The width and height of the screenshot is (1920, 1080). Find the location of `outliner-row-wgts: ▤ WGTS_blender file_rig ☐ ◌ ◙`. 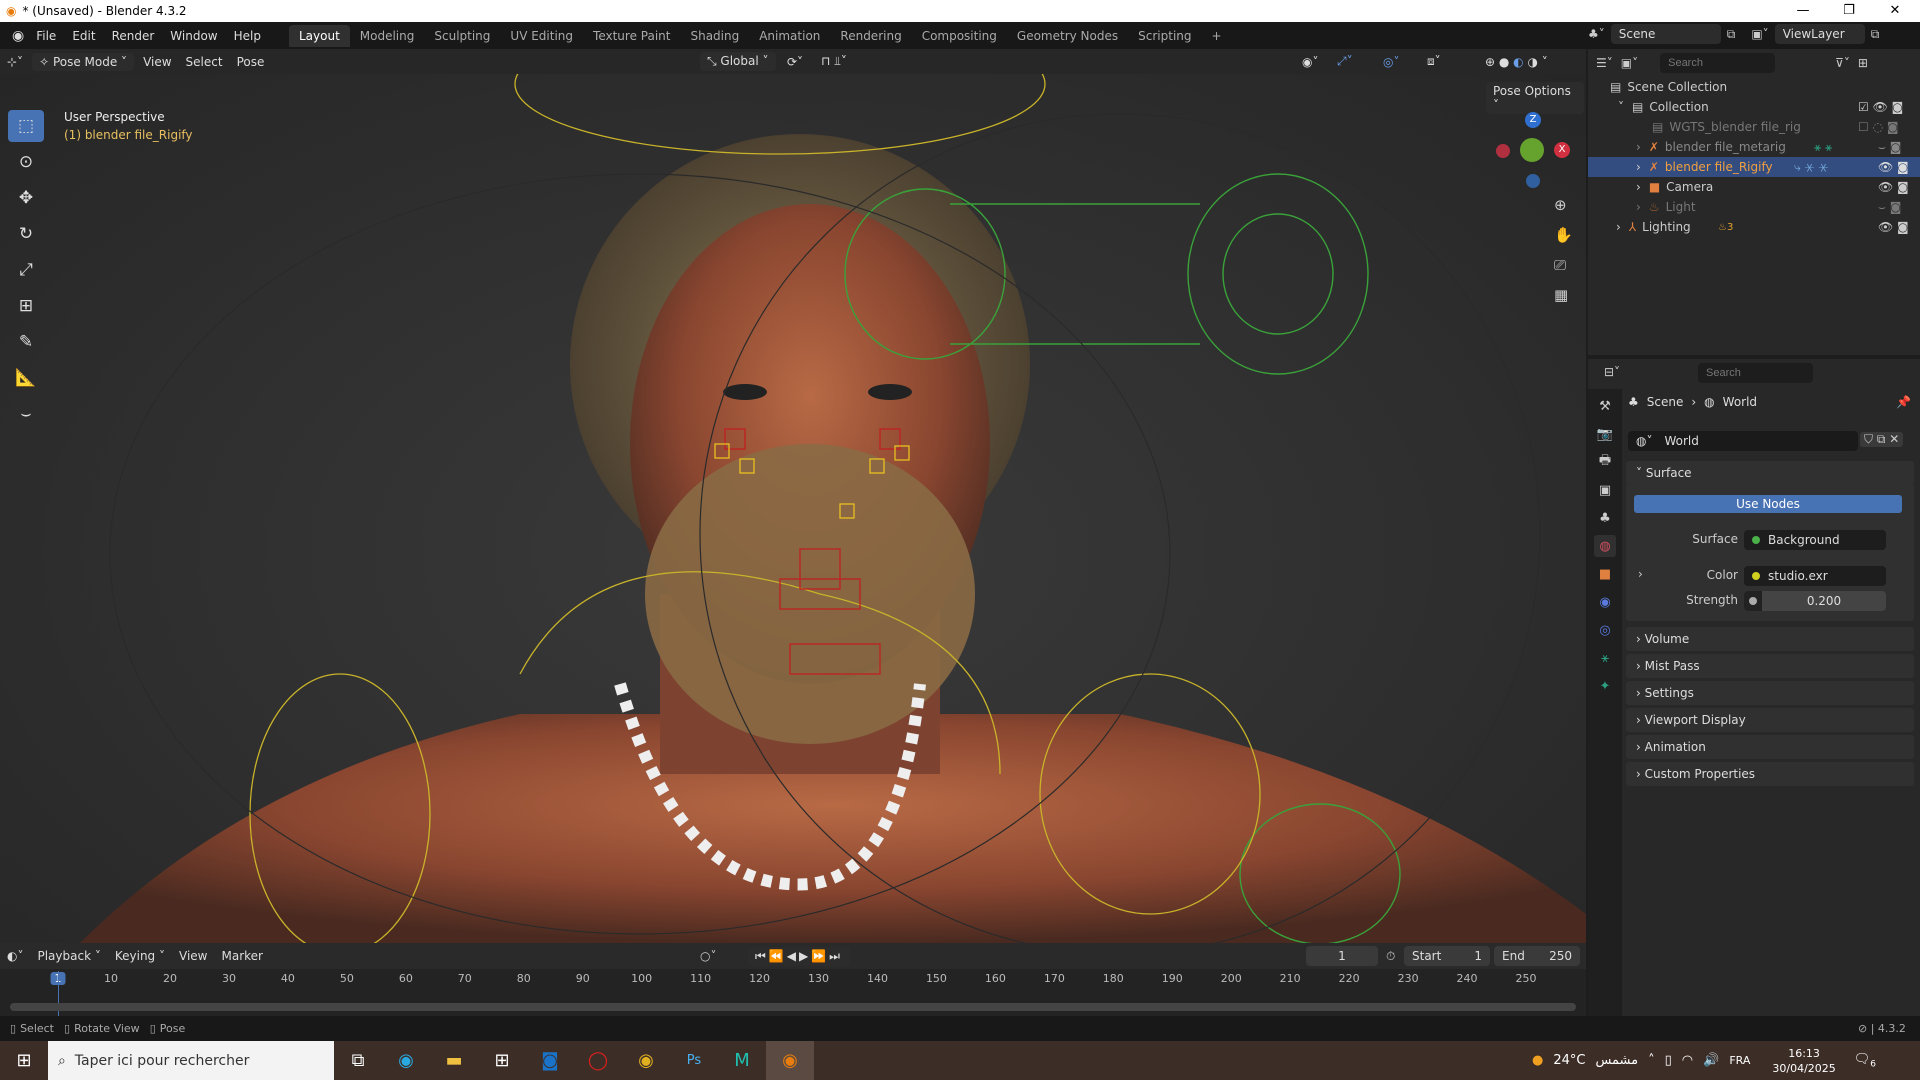

outliner-row-wgts: ▤ WGTS_blender file_rig ☐ ◌ ◙ is located at coordinates (1754, 127).